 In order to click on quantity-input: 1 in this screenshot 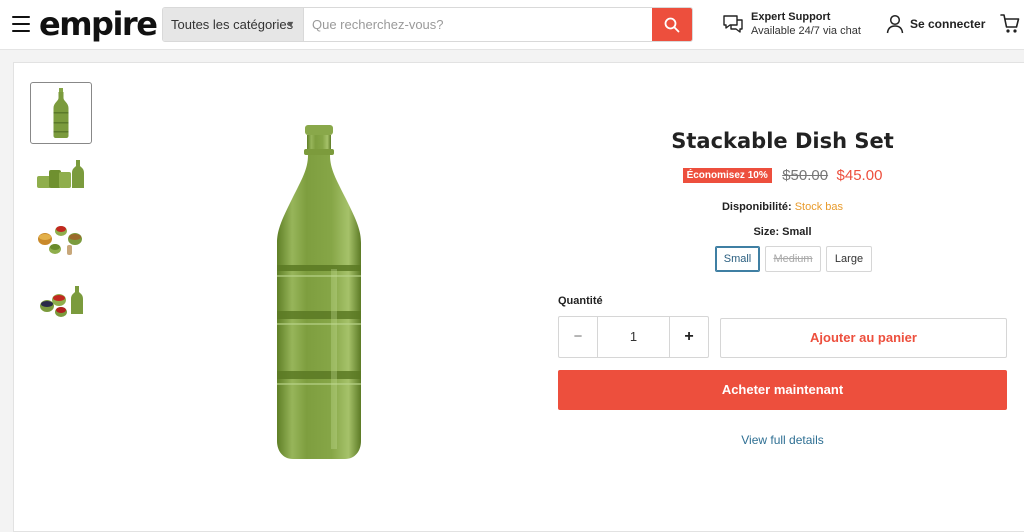, I will do `click(633, 337)`.